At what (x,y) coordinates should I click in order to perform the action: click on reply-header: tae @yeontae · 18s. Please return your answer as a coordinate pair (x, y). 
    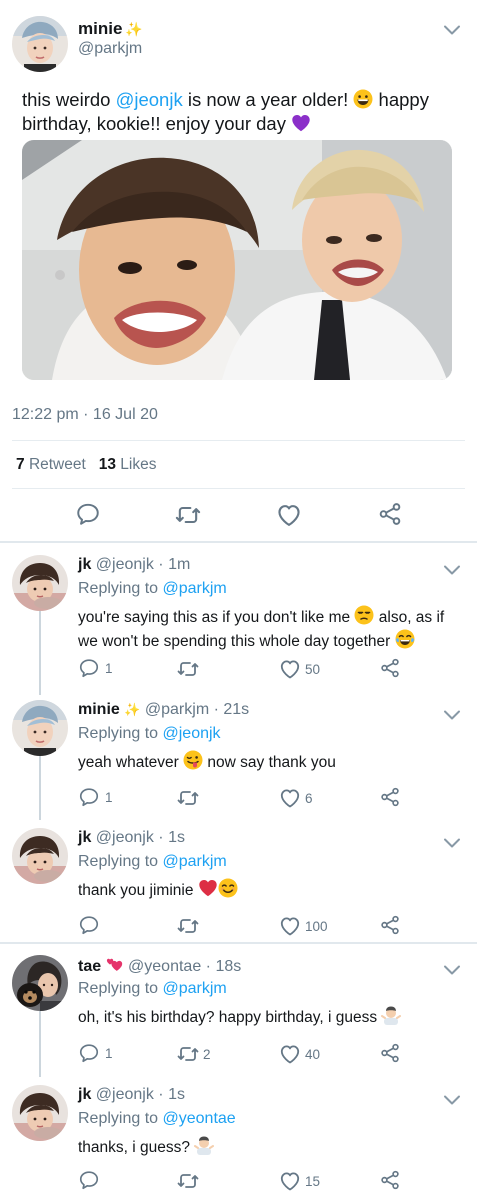
    Looking at the image, I should click on (159, 966).